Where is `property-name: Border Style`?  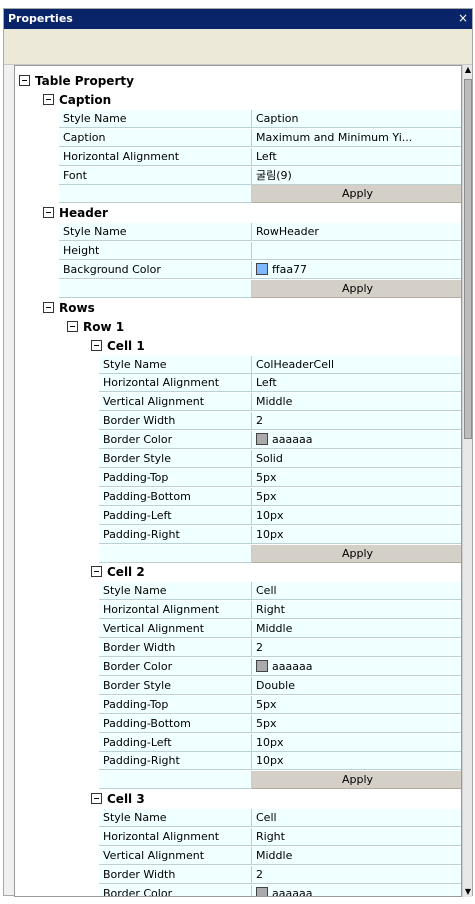 property-name: Border Style is located at coordinates (175, 459).